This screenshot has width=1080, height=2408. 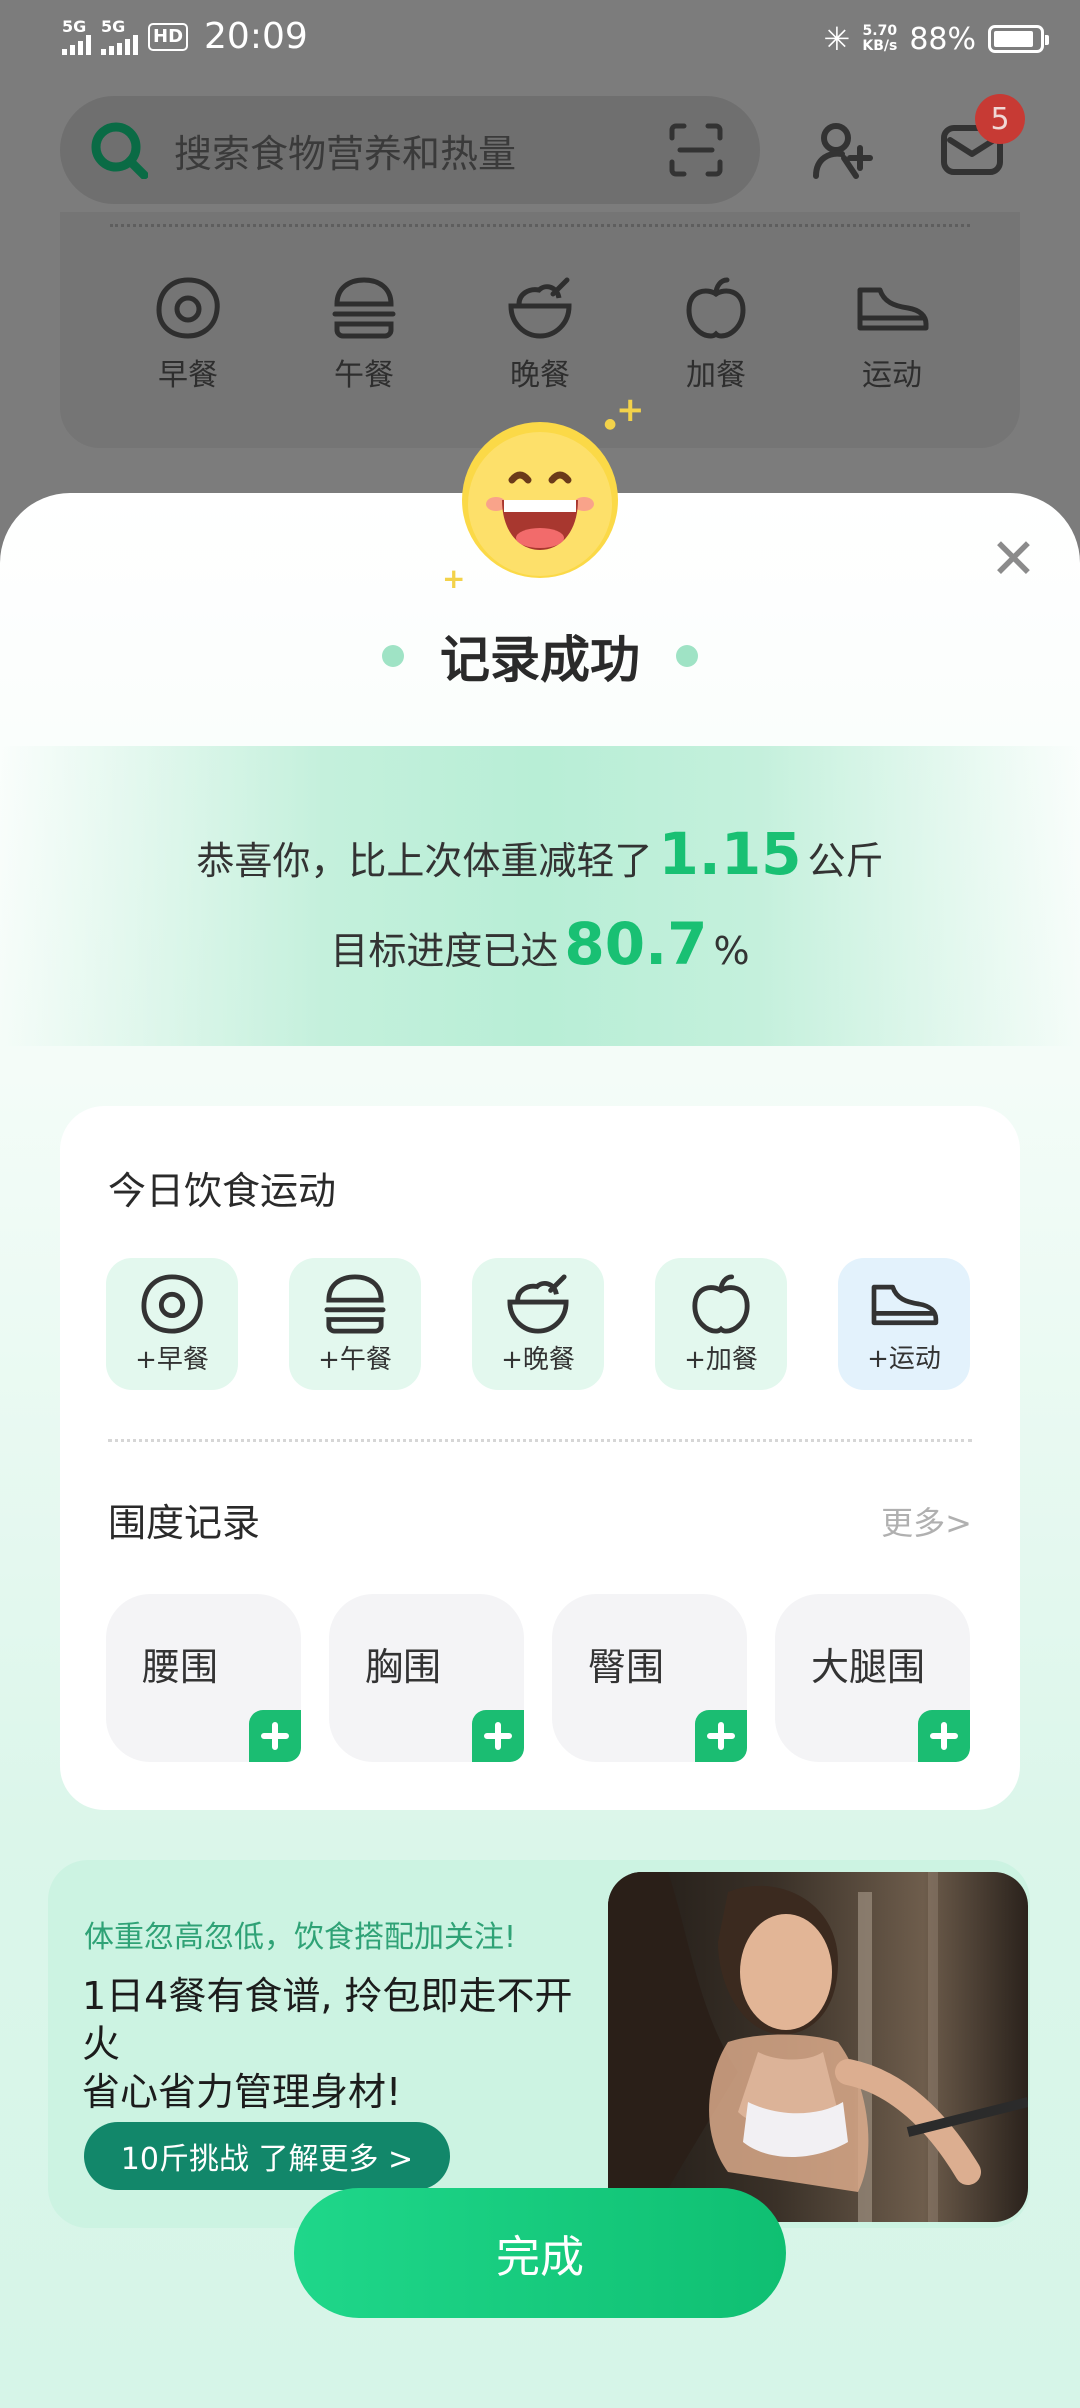 What do you see at coordinates (300, 1937) in the screenshot?
I see `promo-subtitle: 体重忽高忽低，饮食搭配加关注!` at bounding box center [300, 1937].